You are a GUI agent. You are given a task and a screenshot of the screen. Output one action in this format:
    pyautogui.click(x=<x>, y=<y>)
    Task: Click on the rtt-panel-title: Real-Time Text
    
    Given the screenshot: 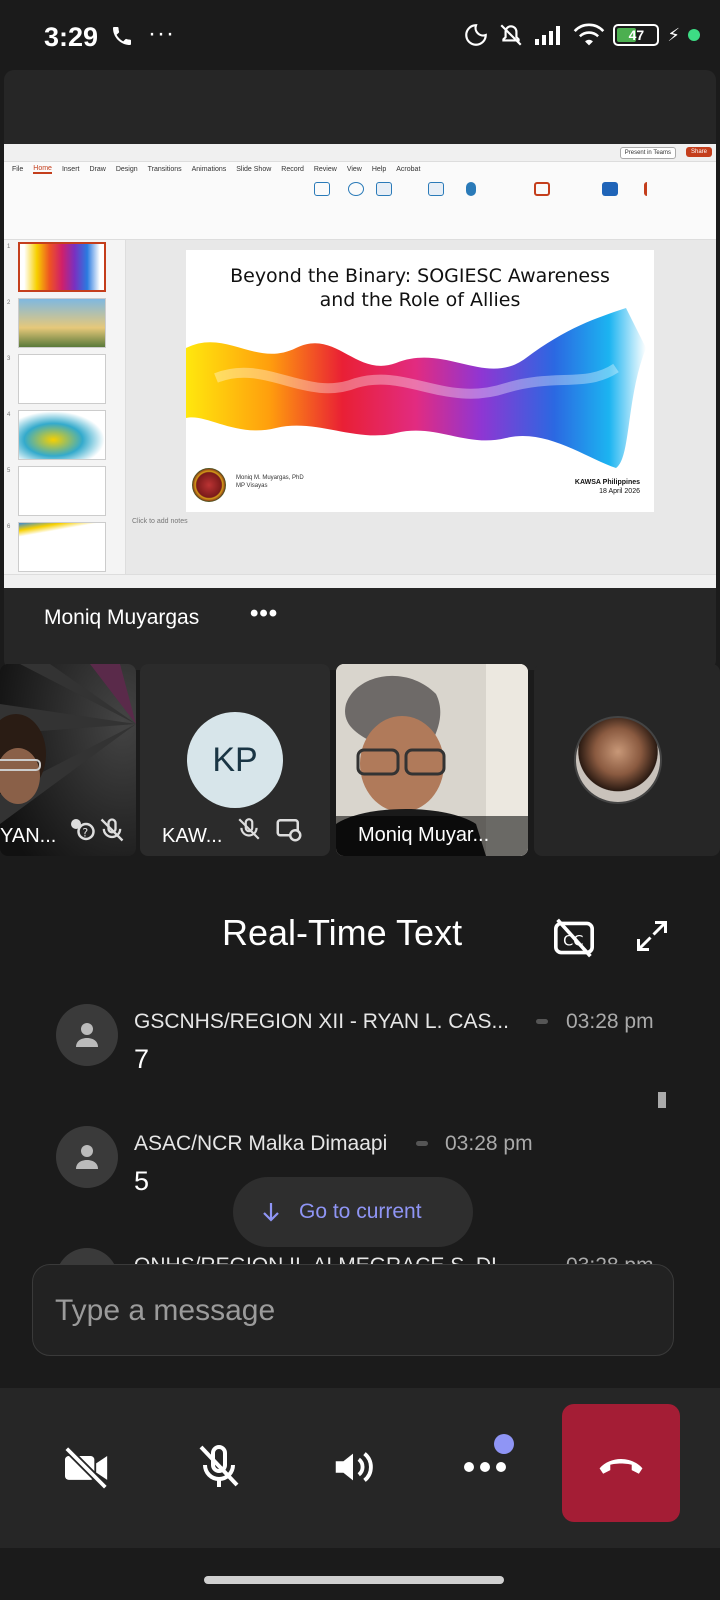 What is the action you would take?
    pyautogui.click(x=342, y=932)
    